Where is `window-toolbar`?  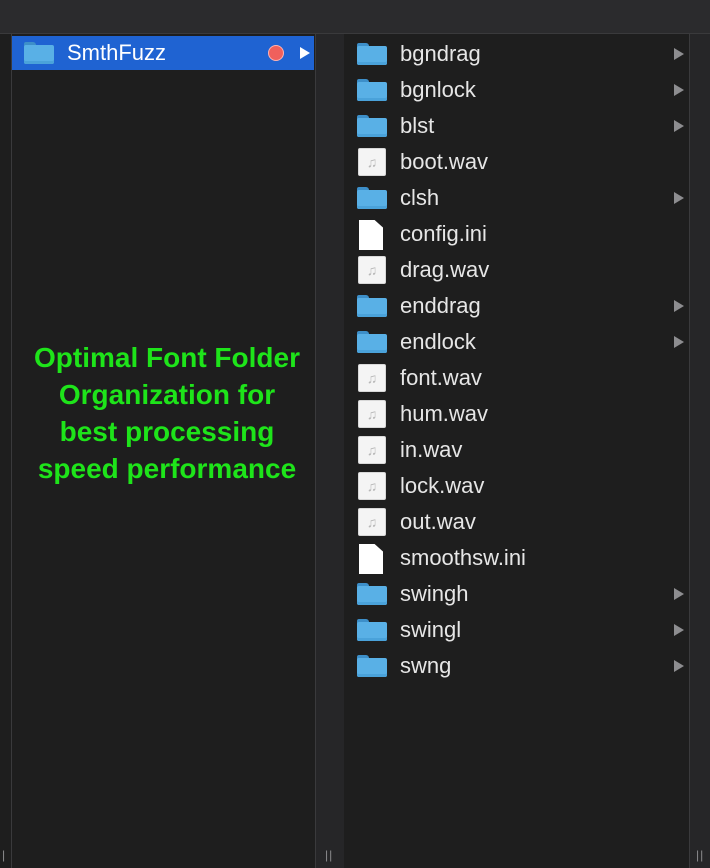 window-toolbar is located at coordinates (355, 17).